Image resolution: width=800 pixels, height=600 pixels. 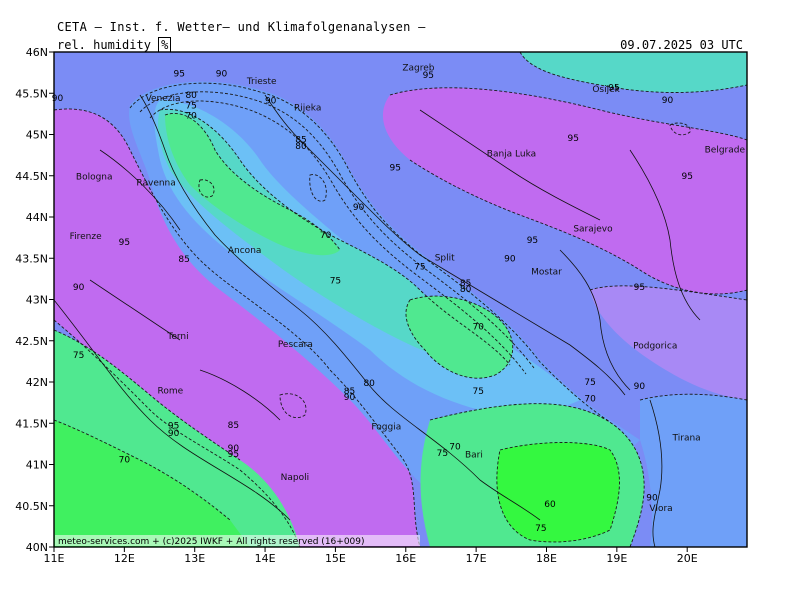 I want to click on x-tick-label: 14E, so click(x=265, y=558).